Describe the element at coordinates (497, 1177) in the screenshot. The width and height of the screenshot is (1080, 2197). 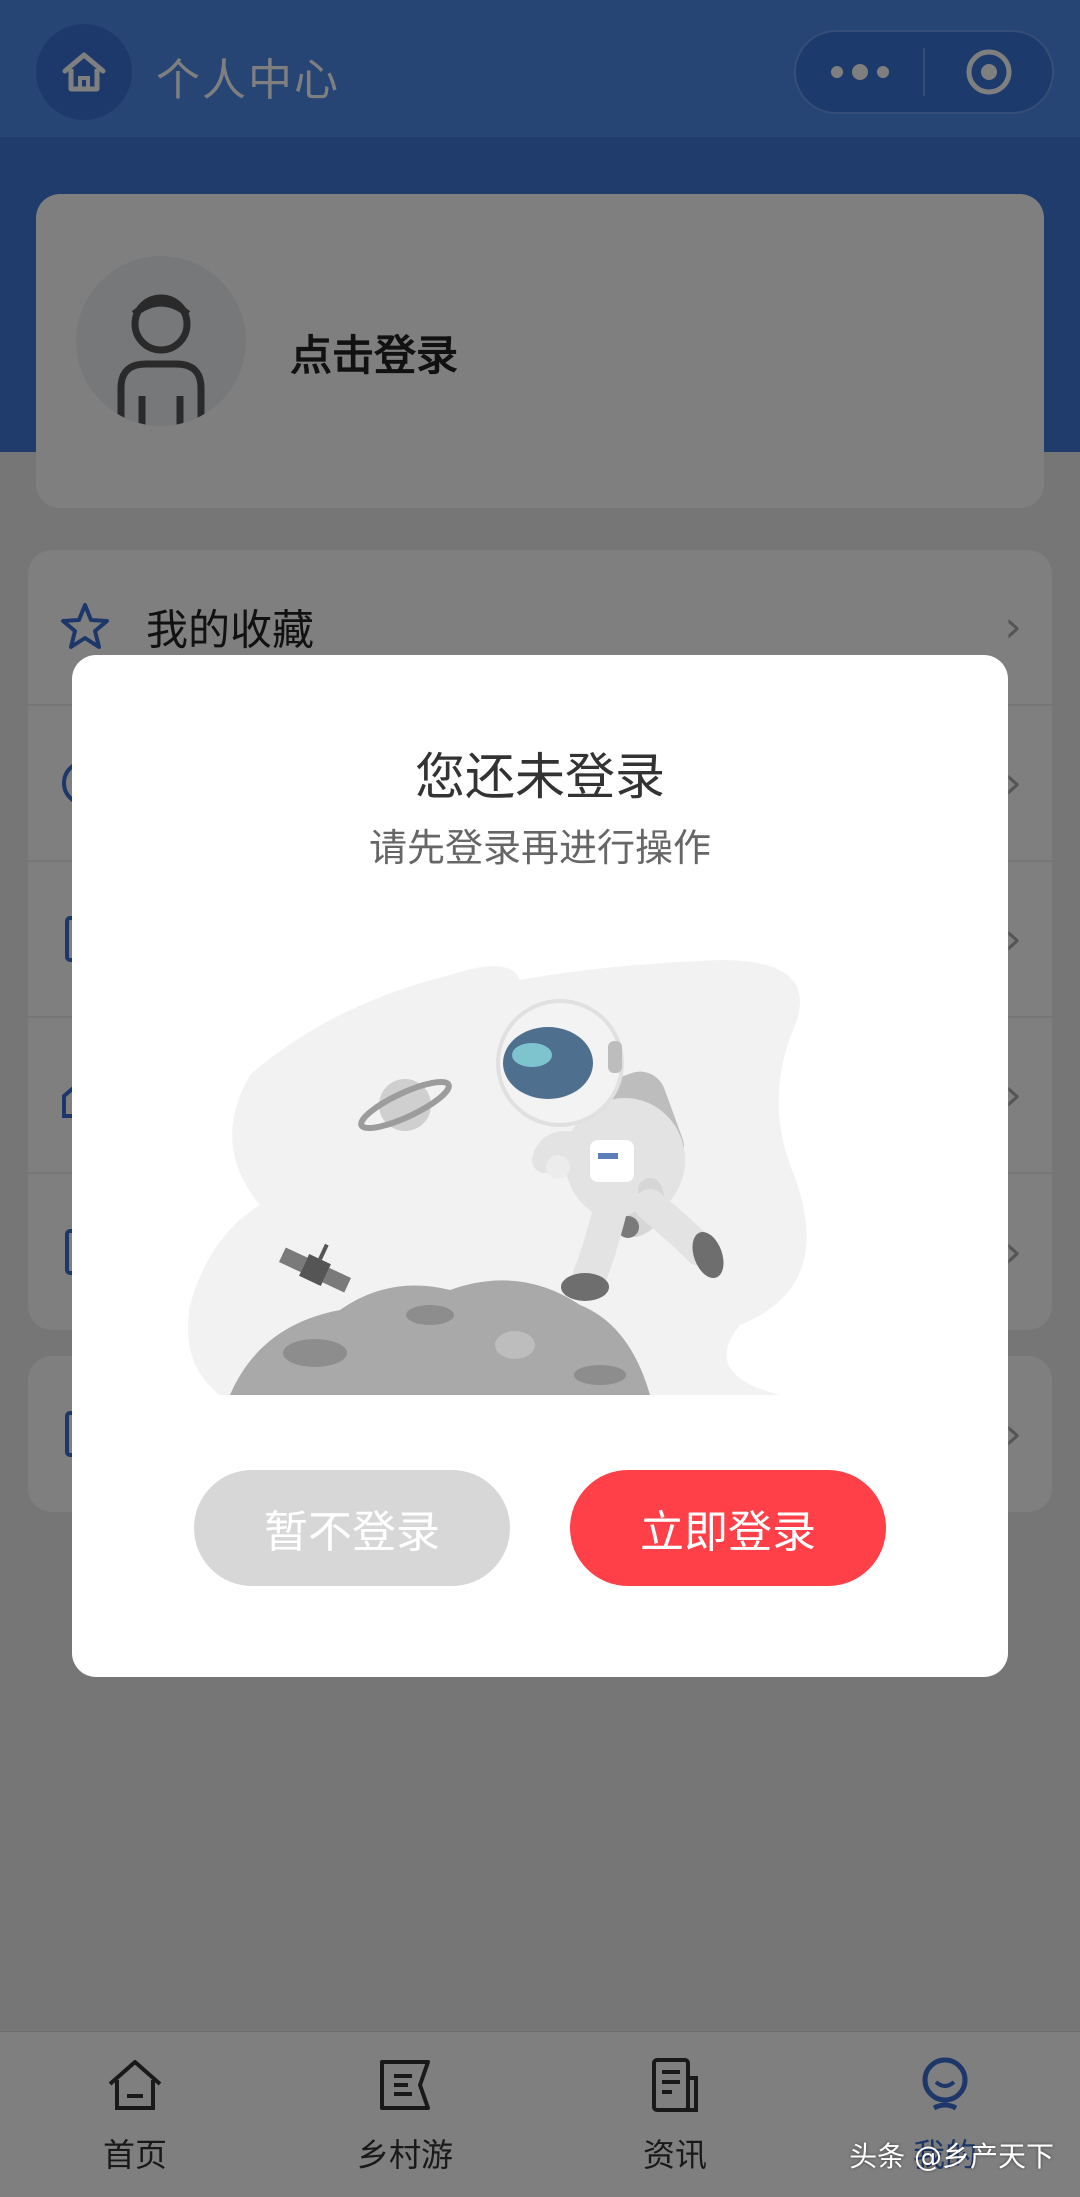
I see `astronaut-illustration` at that location.